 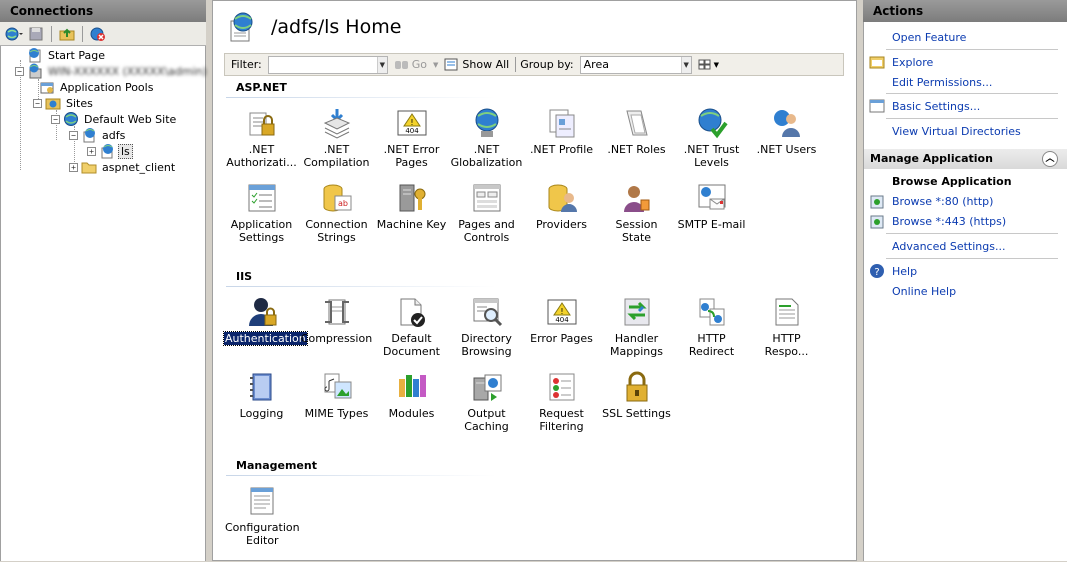 What do you see at coordinates (787, 312) in the screenshot?
I see `response-headers-icon` at bounding box center [787, 312].